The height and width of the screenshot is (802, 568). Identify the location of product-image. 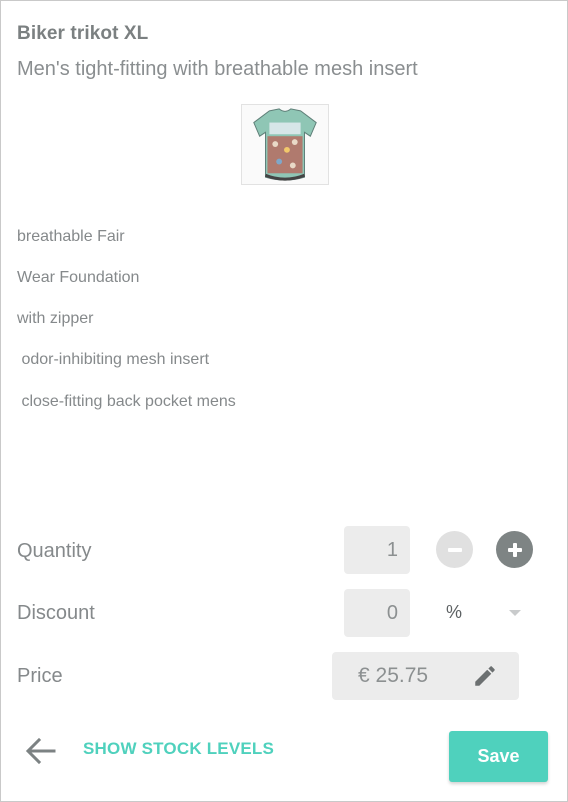
(285, 144).